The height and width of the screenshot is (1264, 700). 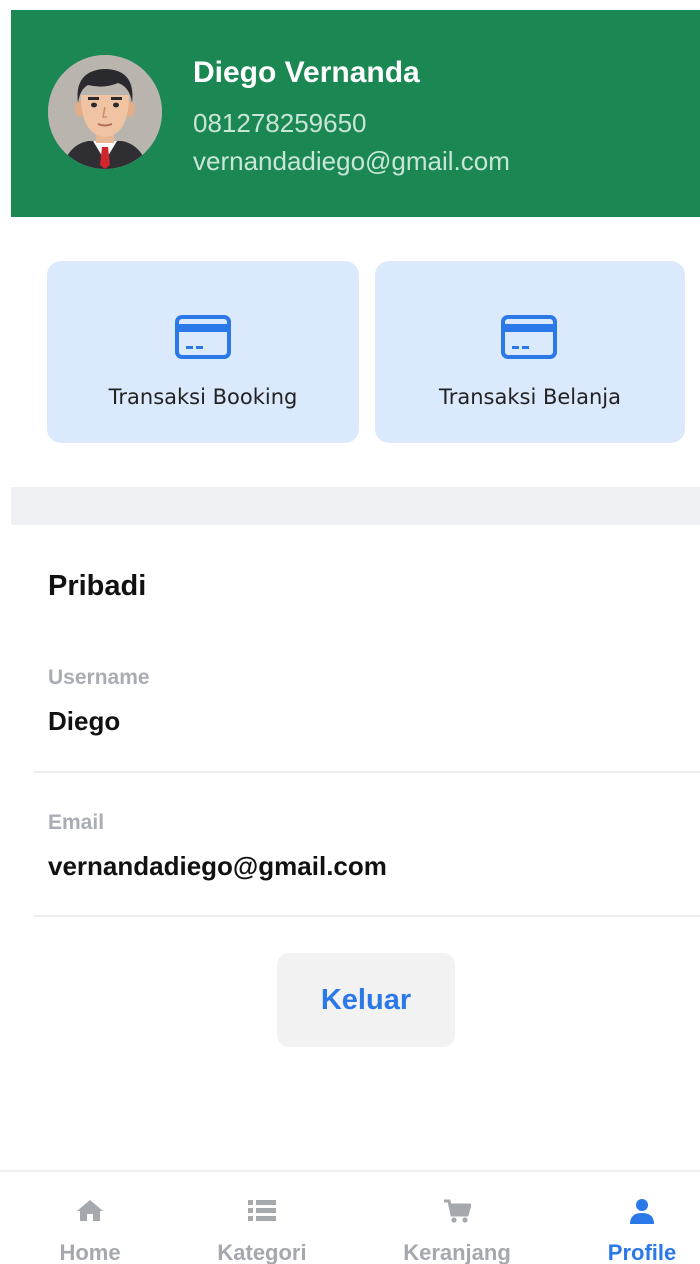 What do you see at coordinates (76, 822) in the screenshot?
I see `email-label: Email` at bounding box center [76, 822].